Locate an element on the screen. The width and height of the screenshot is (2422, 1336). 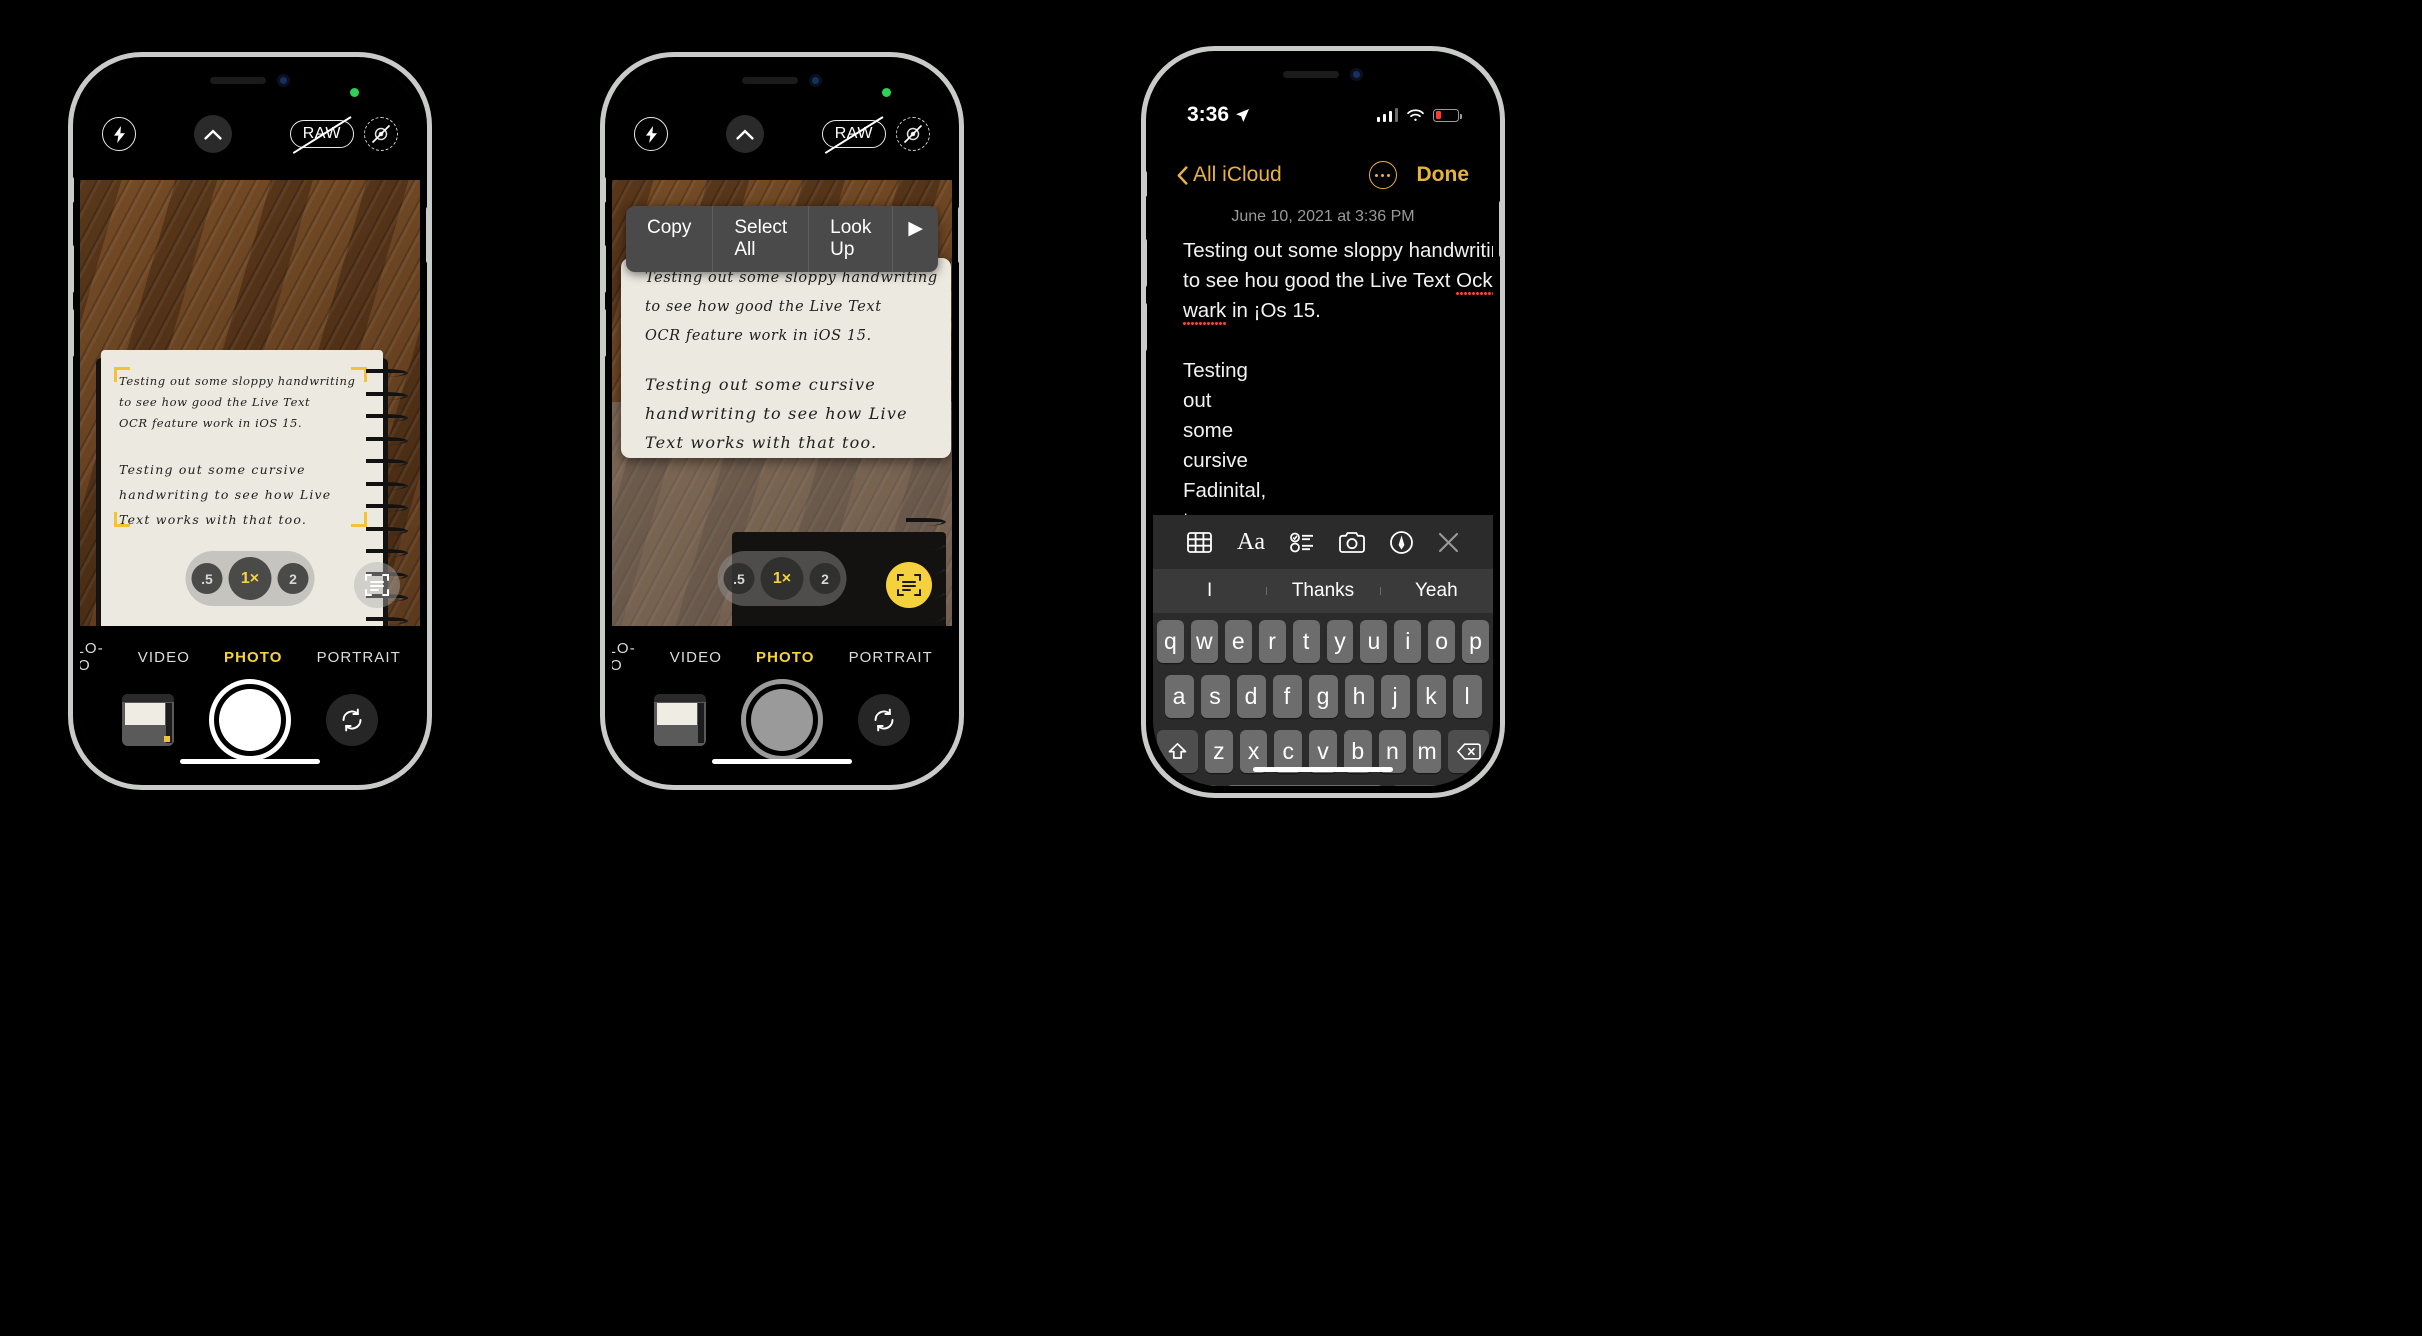
phone-2-camera-live-text: RAW Testing out some sloppy handwriting is located at coordinates (782, 421).